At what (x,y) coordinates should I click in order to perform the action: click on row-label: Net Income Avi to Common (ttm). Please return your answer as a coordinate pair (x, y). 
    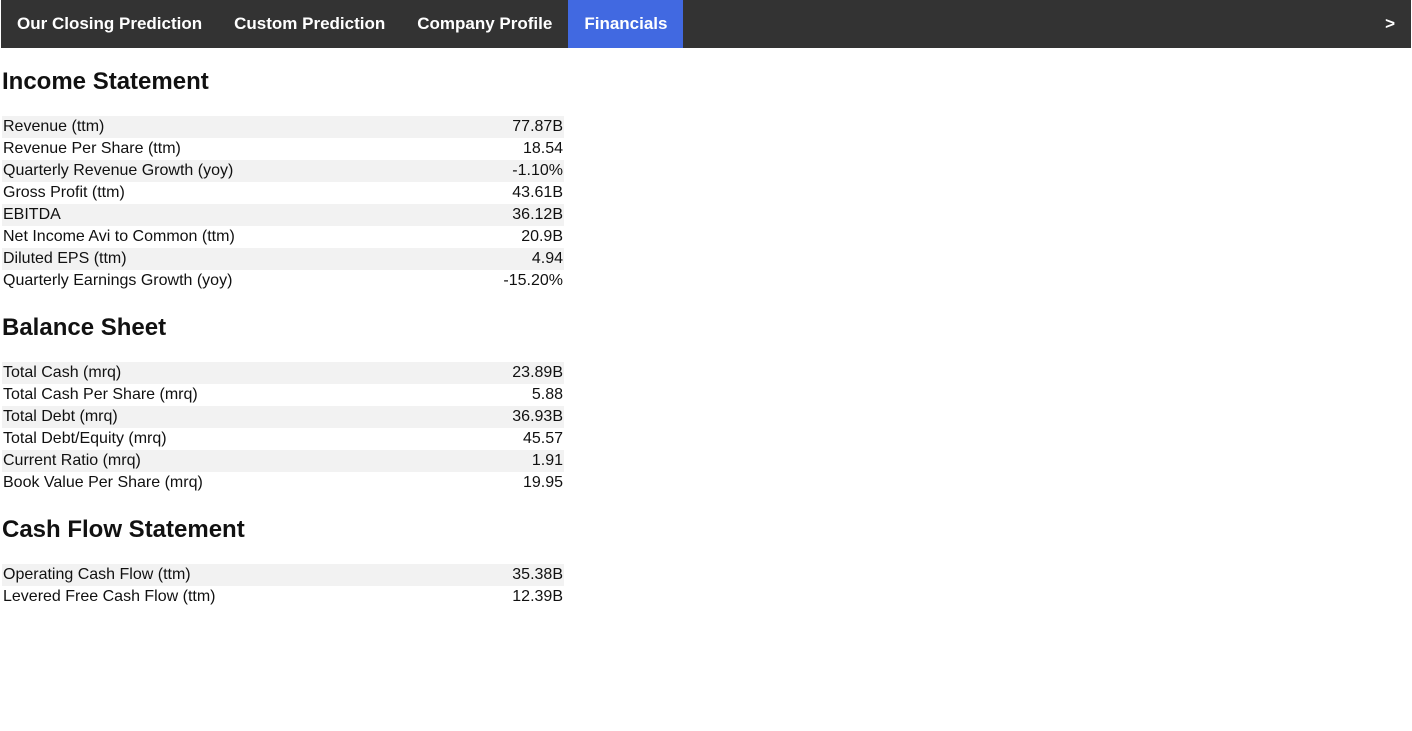
    Looking at the image, I should click on (119, 236).